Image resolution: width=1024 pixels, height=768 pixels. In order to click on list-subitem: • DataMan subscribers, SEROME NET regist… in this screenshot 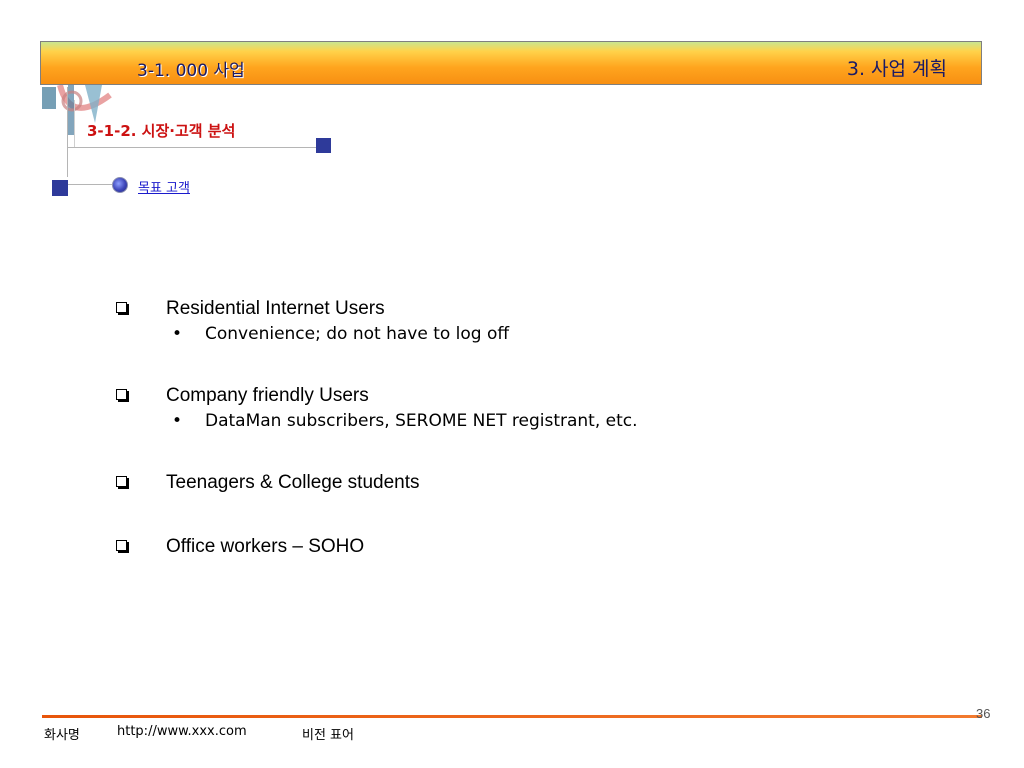, I will do `click(571, 421)`.